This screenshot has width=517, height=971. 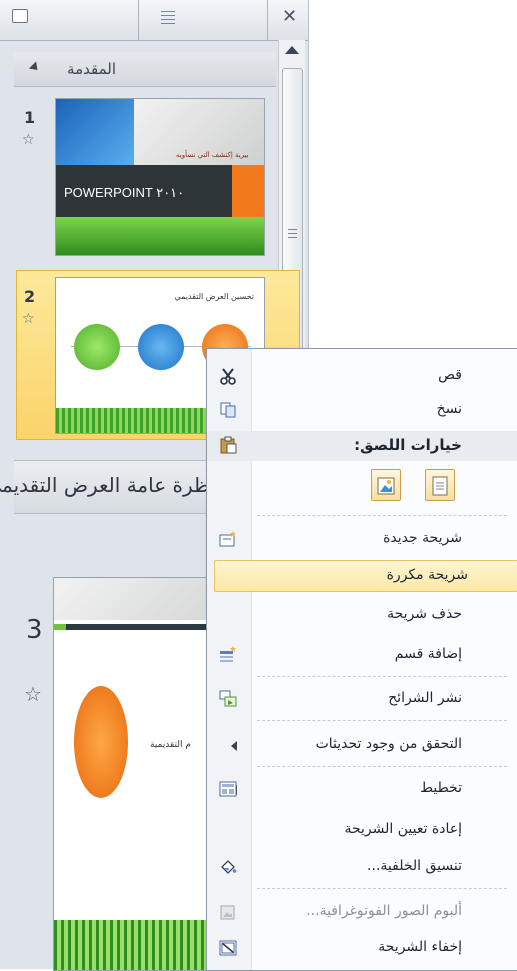 I want to click on menu-label: نسخ, so click(x=449, y=409).